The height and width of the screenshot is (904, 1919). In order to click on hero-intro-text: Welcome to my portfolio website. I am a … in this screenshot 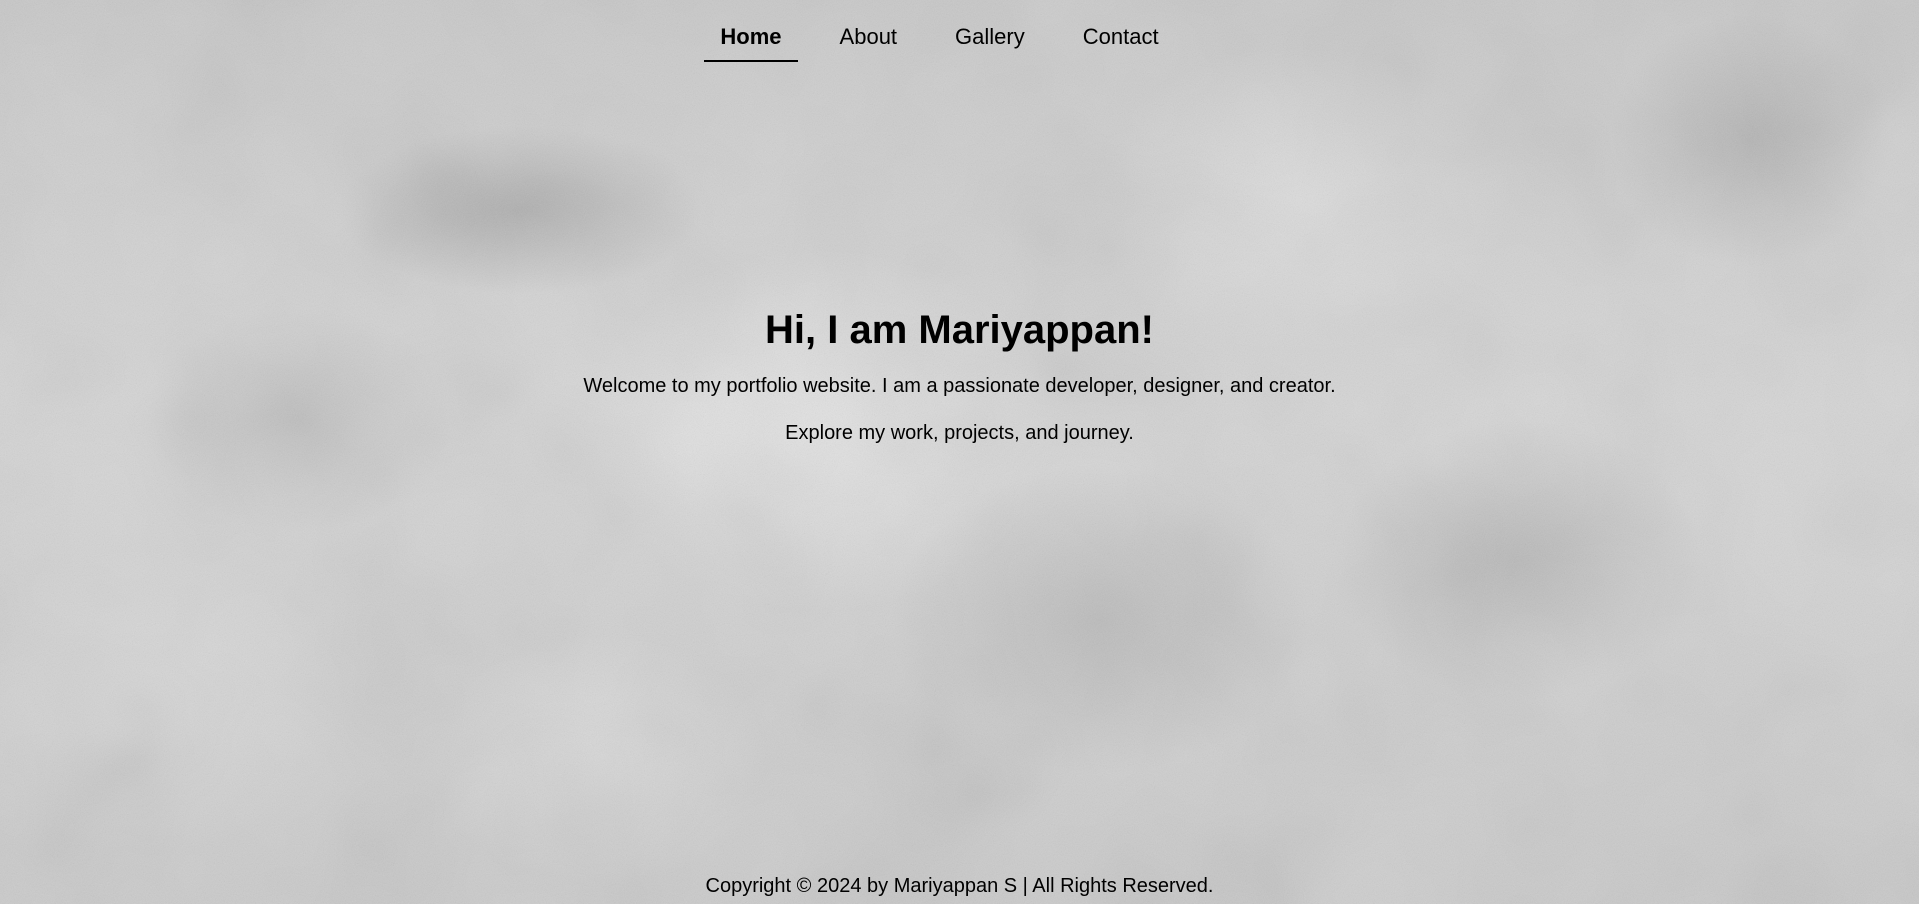, I will do `click(959, 386)`.